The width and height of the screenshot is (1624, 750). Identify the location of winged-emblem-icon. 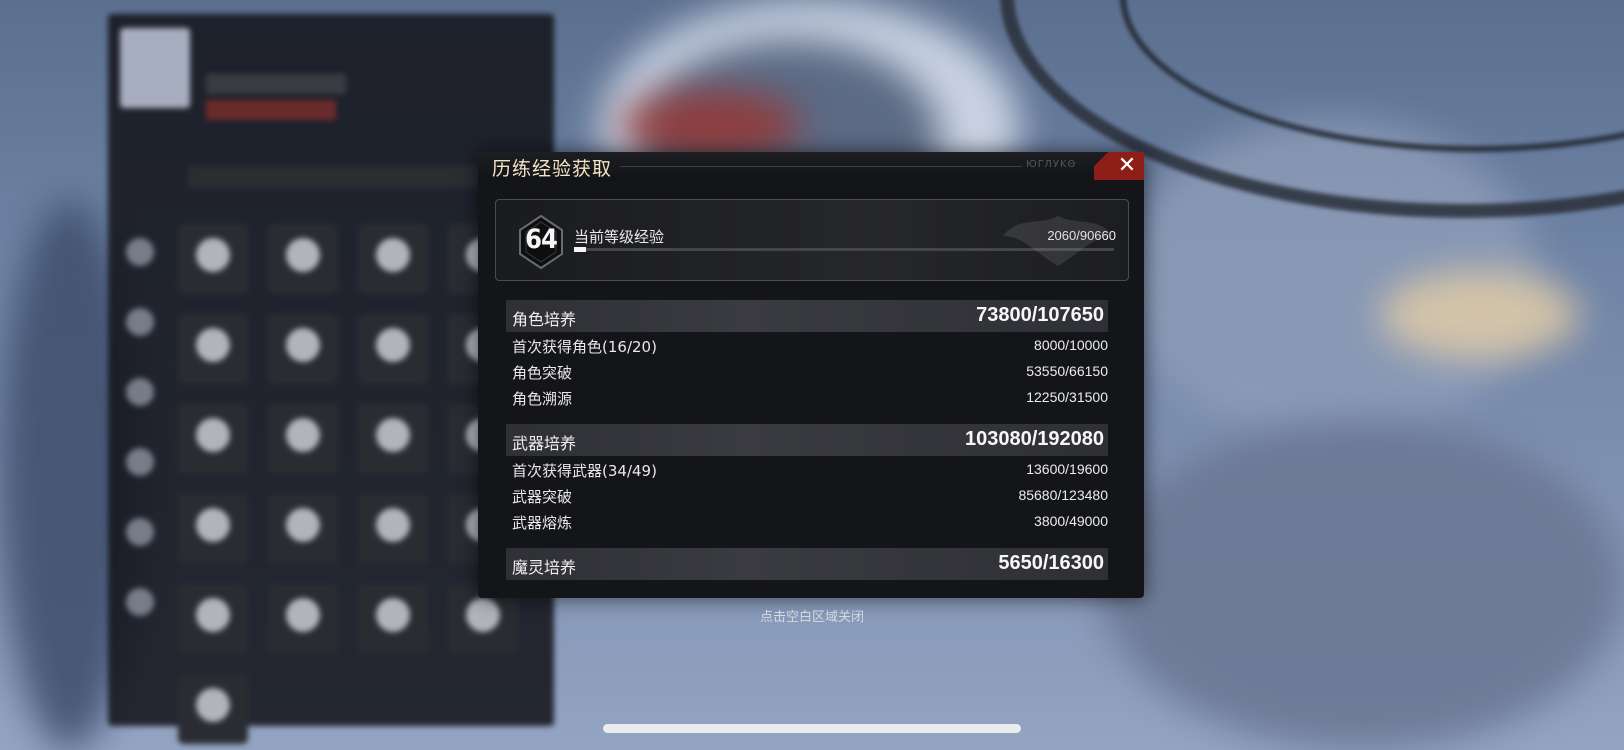
(1058, 241).